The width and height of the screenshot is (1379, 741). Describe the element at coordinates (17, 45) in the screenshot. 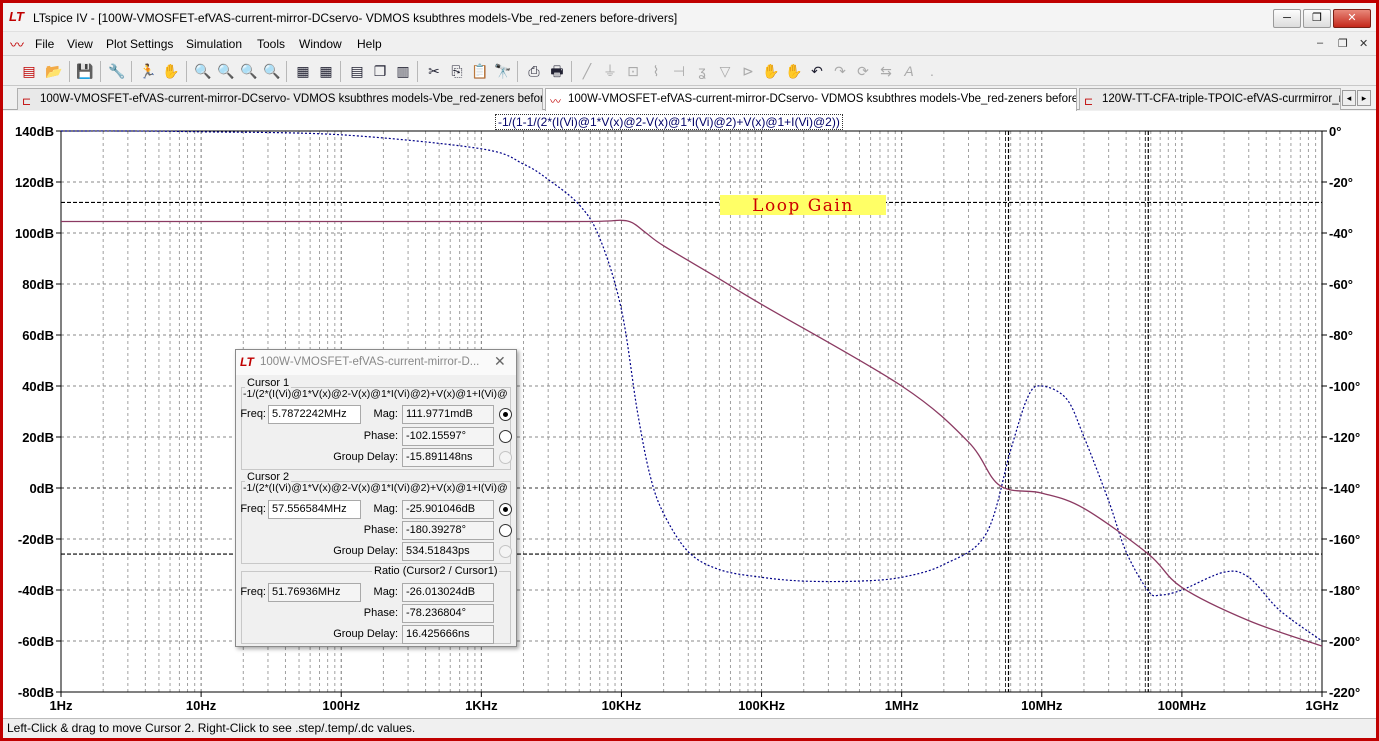

I see `waveform-icon: 〰` at that location.